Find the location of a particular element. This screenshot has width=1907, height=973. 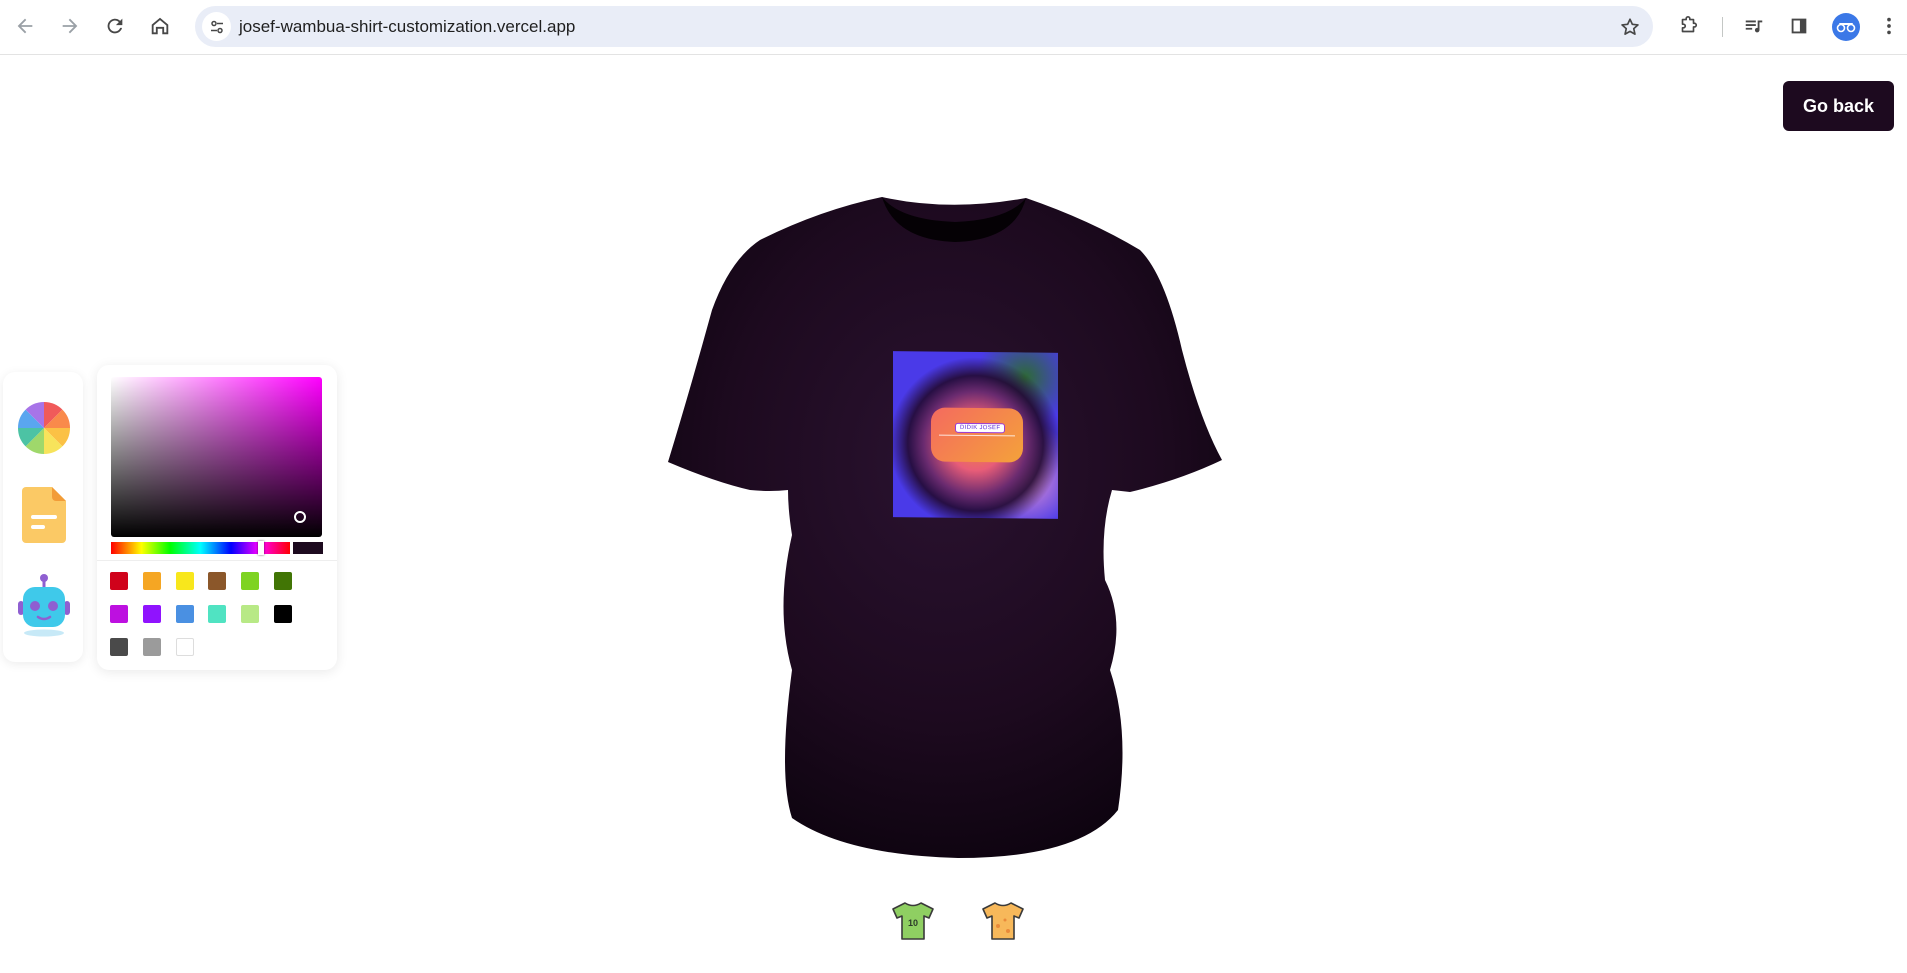

star-icon is located at coordinates (1630, 26).